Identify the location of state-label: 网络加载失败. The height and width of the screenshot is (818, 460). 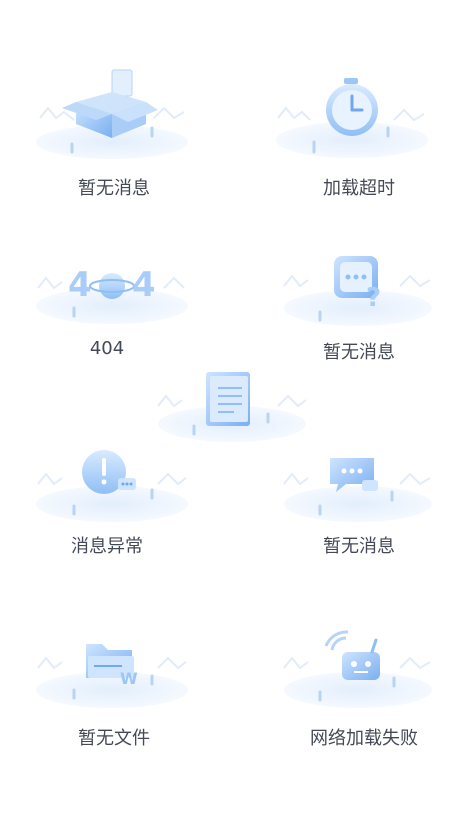
(364, 738).